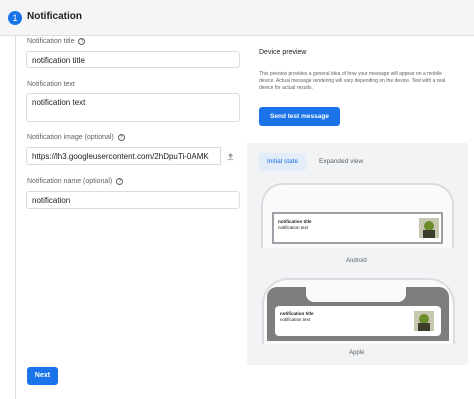 The width and height of the screenshot is (474, 399). Describe the element at coordinates (51, 41) in the screenshot. I see `title-label: Notification title` at that location.